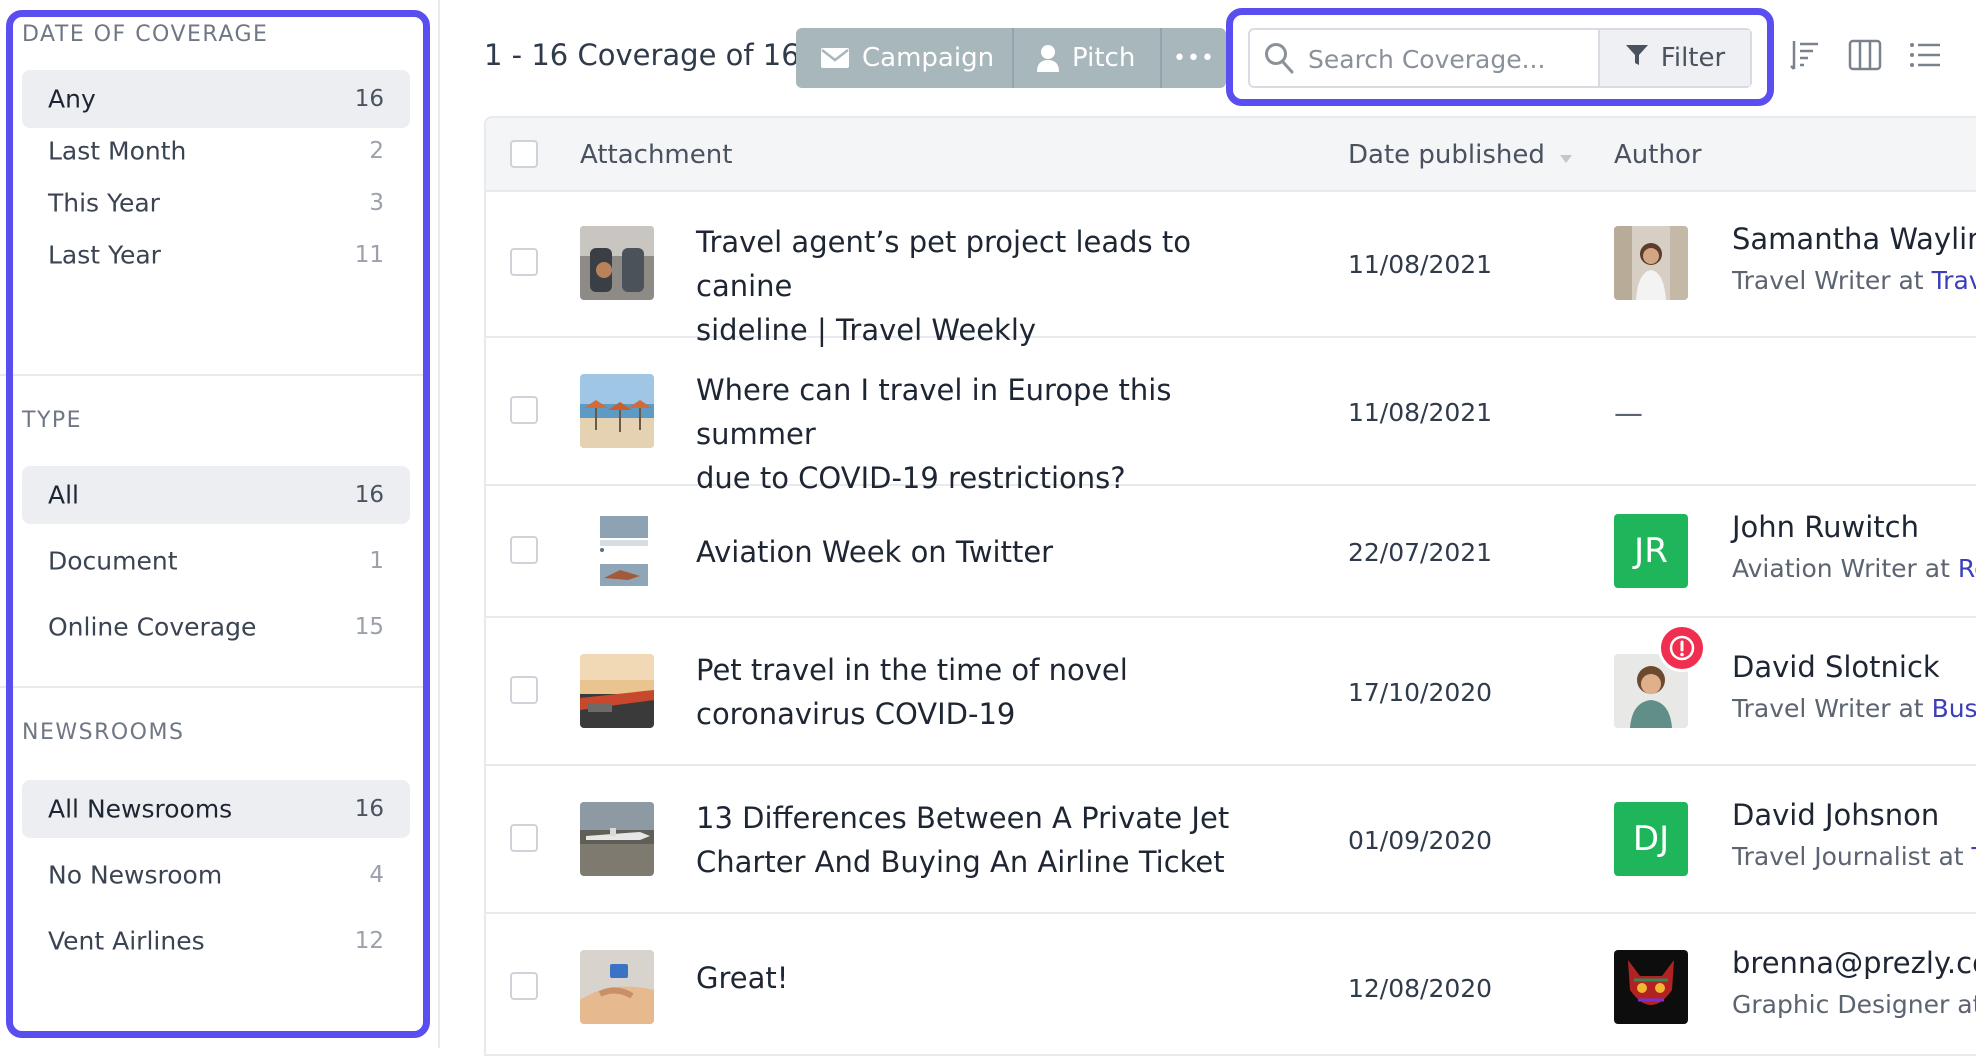 This screenshot has width=1976, height=1056. I want to click on coverage-title: Aviation Week on Twitter, so click(996, 552).